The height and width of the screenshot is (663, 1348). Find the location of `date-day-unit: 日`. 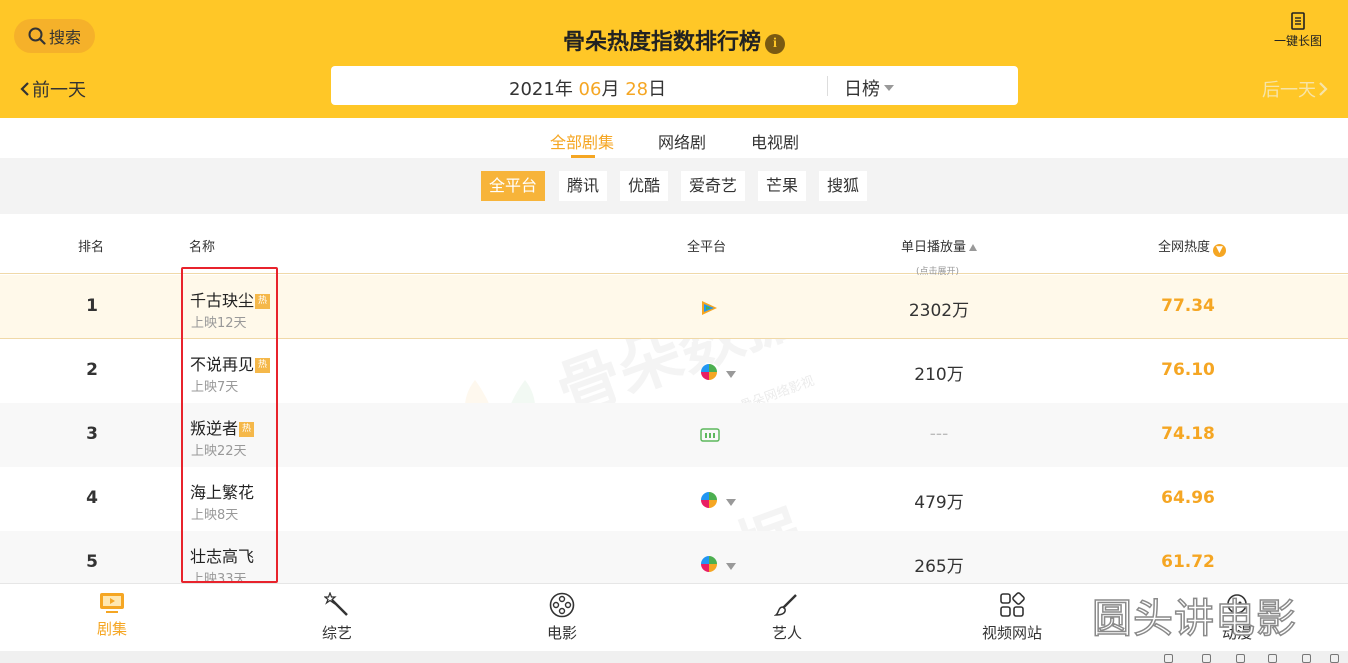

date-day-unit: 日 is located at coordinates (657, 89).